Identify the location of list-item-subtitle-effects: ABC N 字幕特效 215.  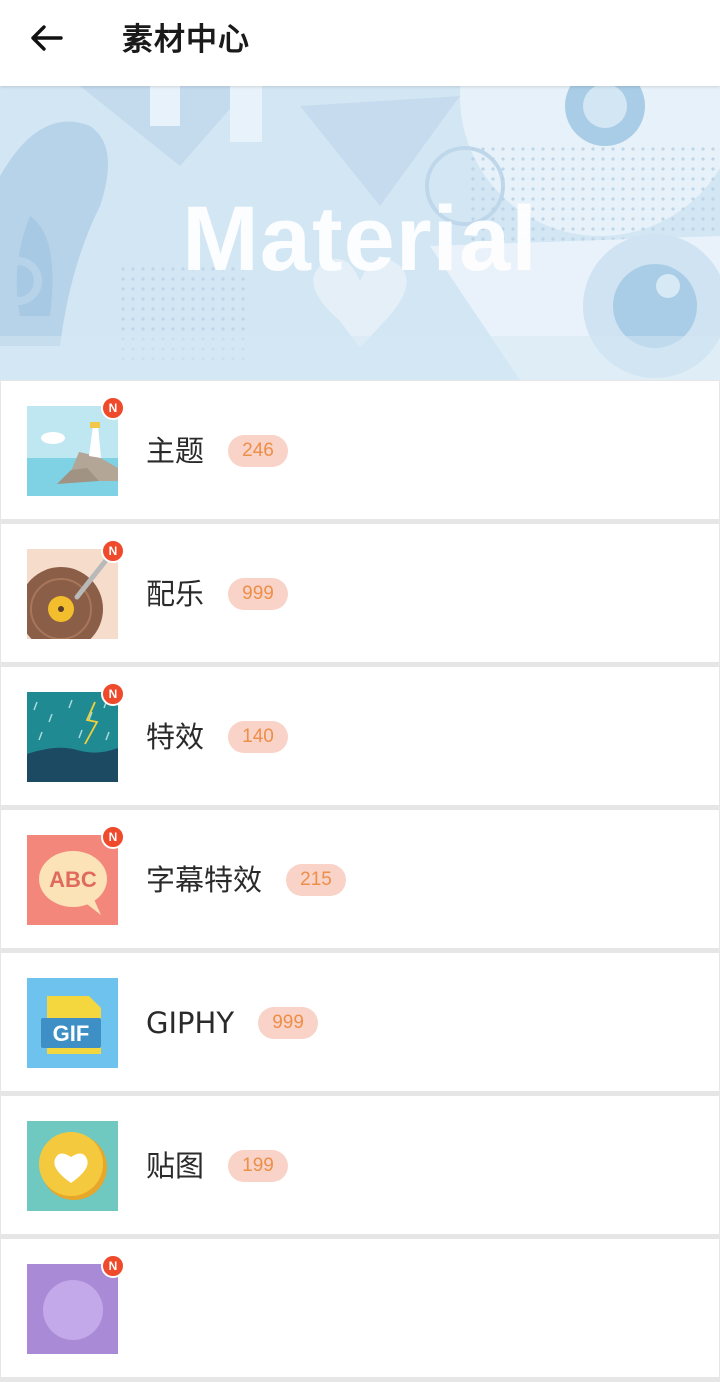
(360, 879).